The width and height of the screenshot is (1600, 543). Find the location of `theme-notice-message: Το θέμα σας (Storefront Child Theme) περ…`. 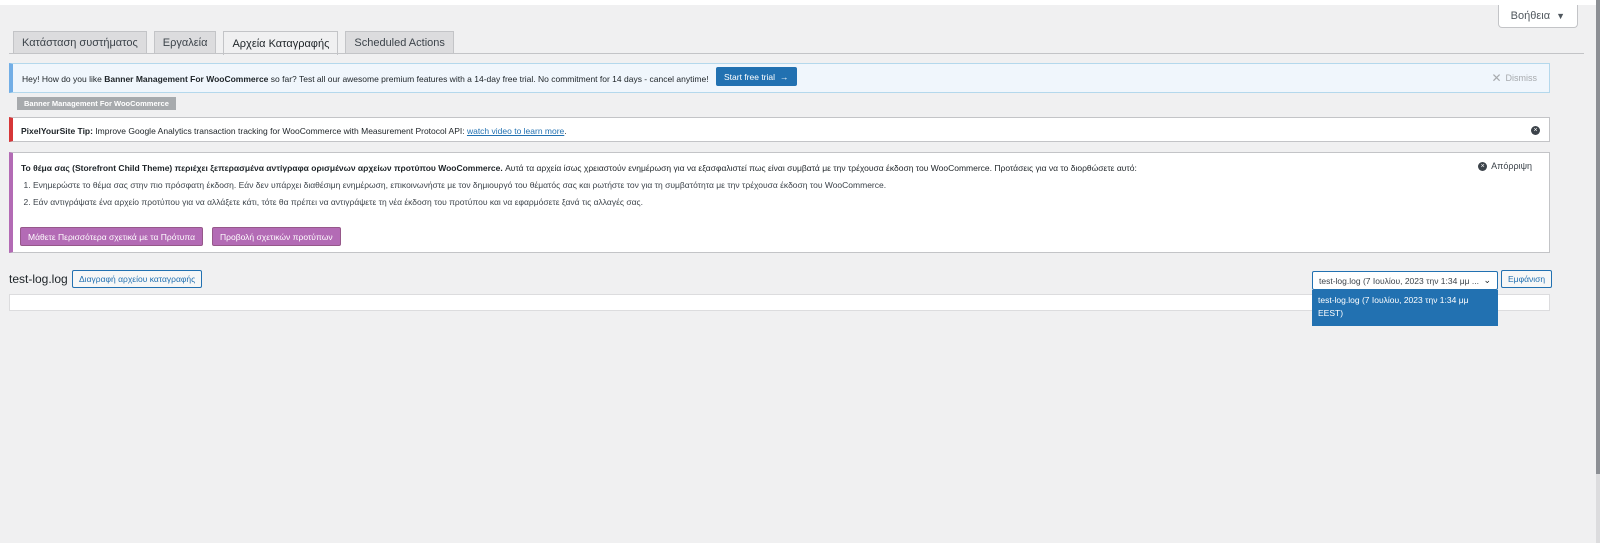

theme-notice-message: Το θέμα σας (Storefront Child Theme) περ… is located at coordinates (579, 168).